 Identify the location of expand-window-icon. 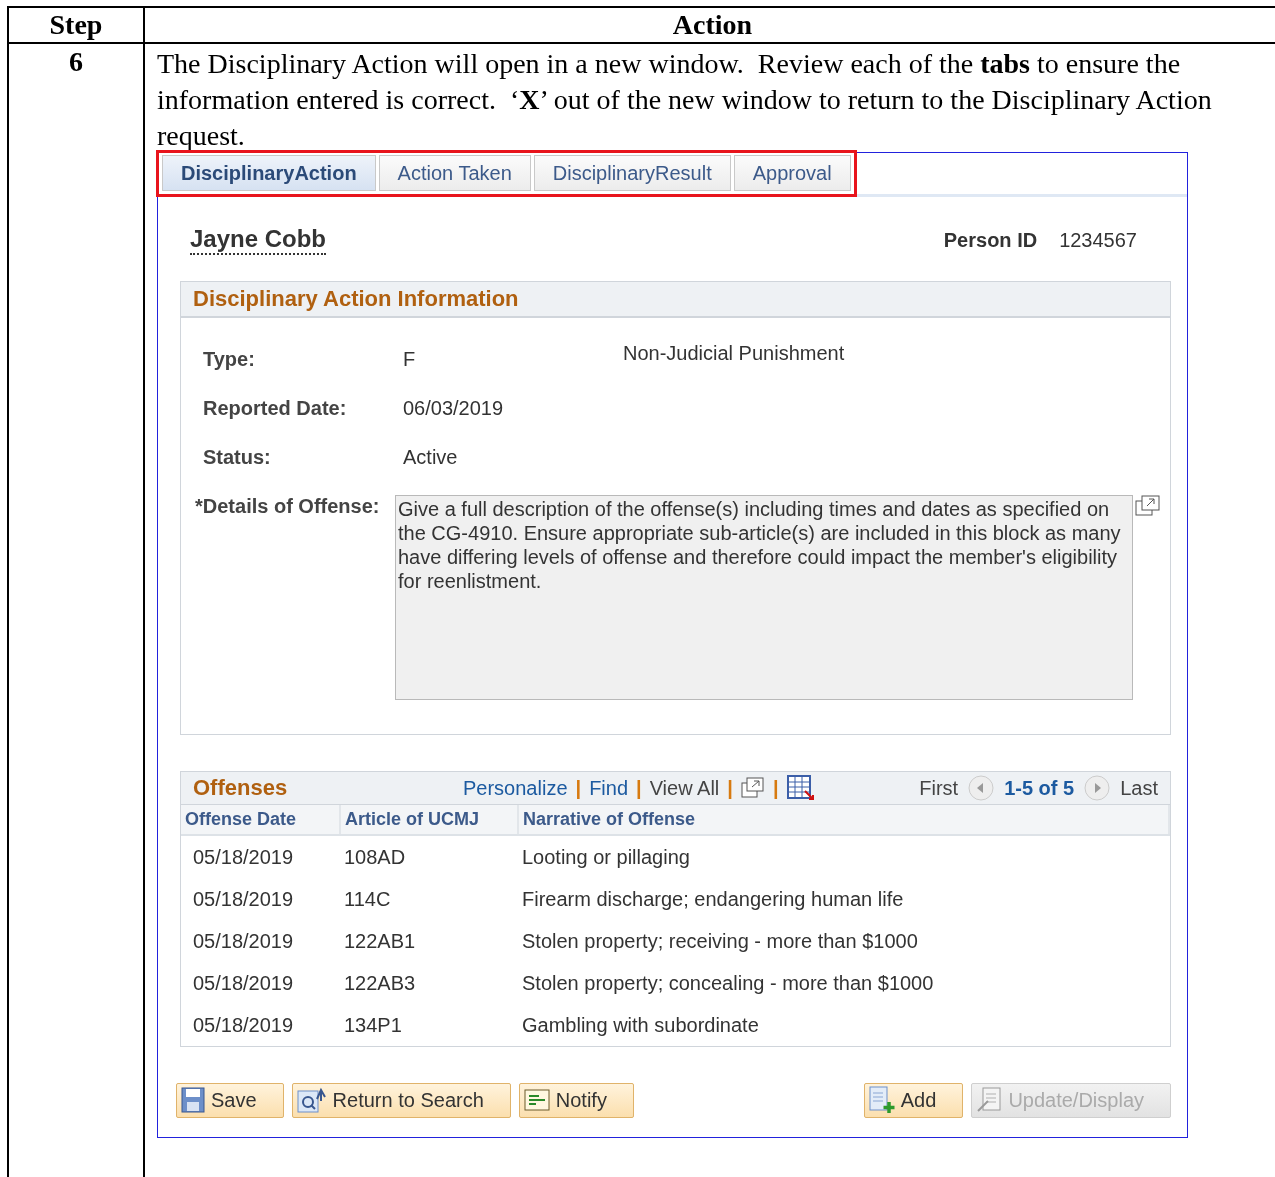
(1148, 506).